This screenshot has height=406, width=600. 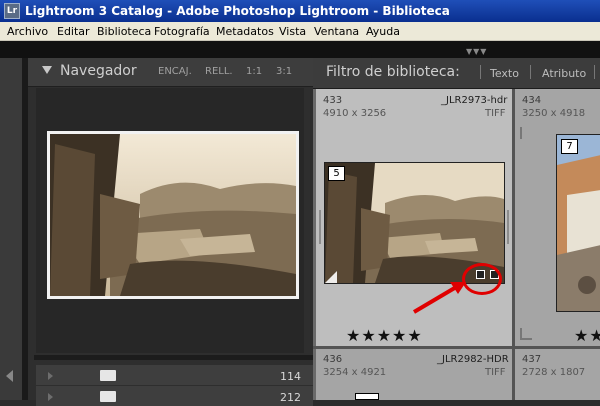 What do you see at coordinates (292, 31) in the screenshot?
I see `menu-vista: Vista` at bounding box center [292, 31].